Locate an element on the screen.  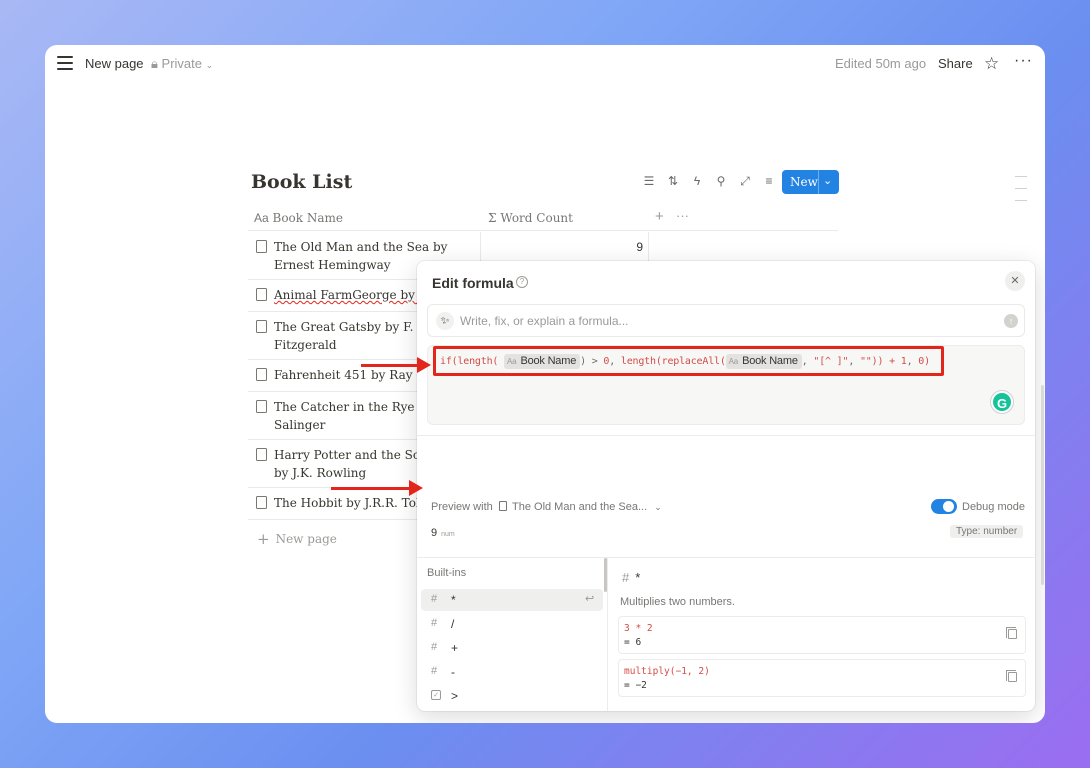
add-new-page-row: + New page is located at coordinates (297, 539).